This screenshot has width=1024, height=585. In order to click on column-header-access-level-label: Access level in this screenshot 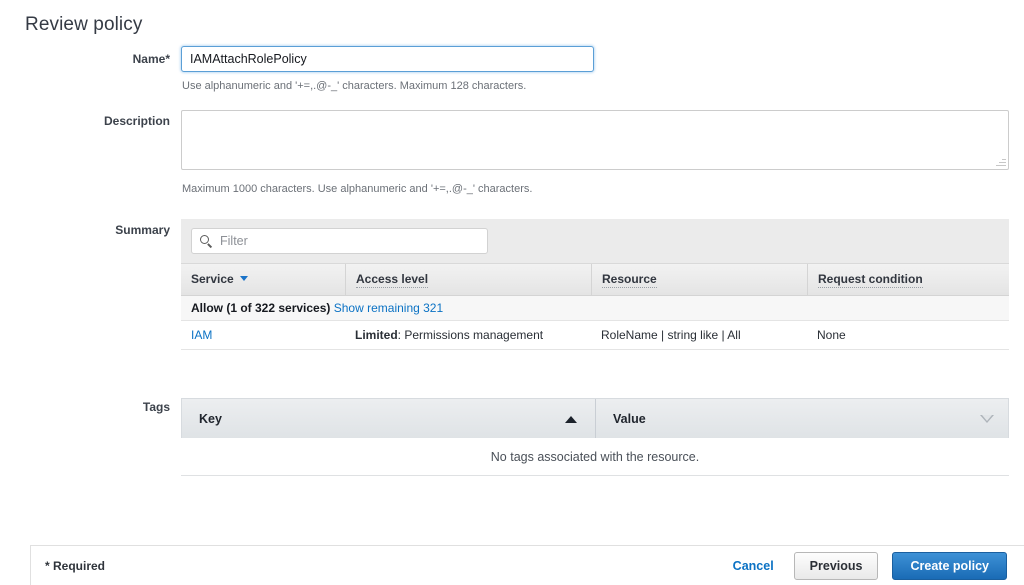, I will do `click(392, 280)`.